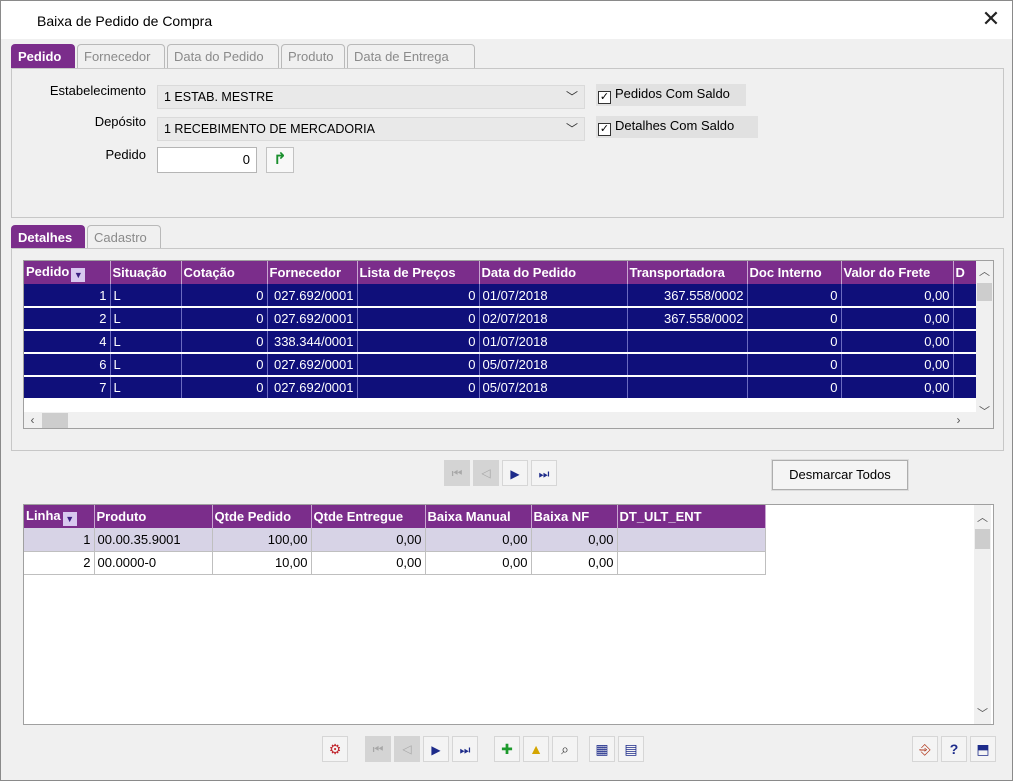 The height and width of the screenshot is (781, 1013). What do you see at coordinates (335, 749) in the screenshot?
I see `gears-icon: ⚙` at bounding box center [335, 749].